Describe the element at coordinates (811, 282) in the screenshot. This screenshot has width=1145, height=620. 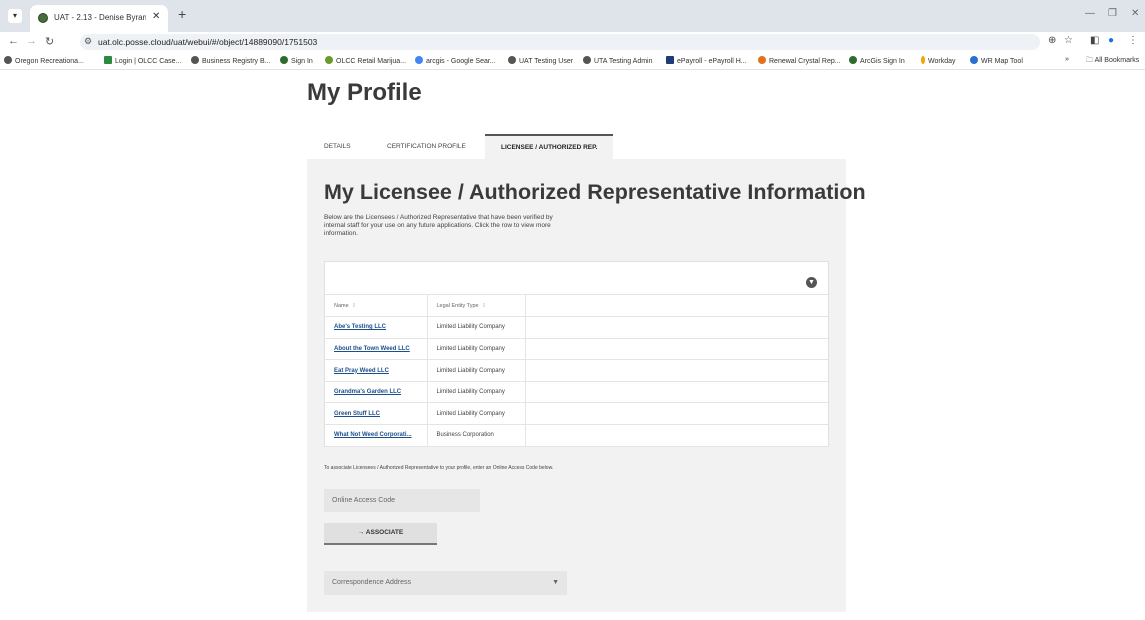
I see `filter-icon: ▼` at that location.